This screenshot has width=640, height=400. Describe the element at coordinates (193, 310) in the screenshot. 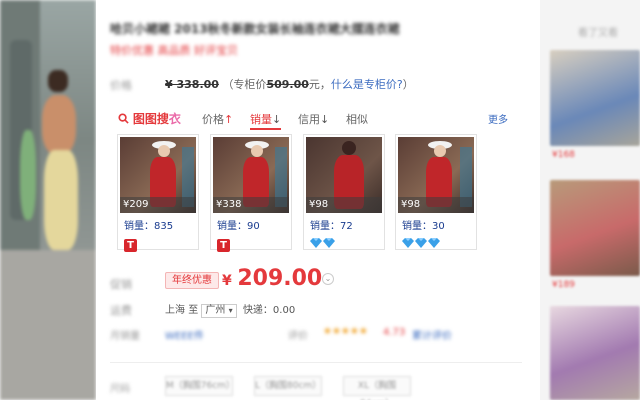

I see `ship-to-prefix: 至` at that location.